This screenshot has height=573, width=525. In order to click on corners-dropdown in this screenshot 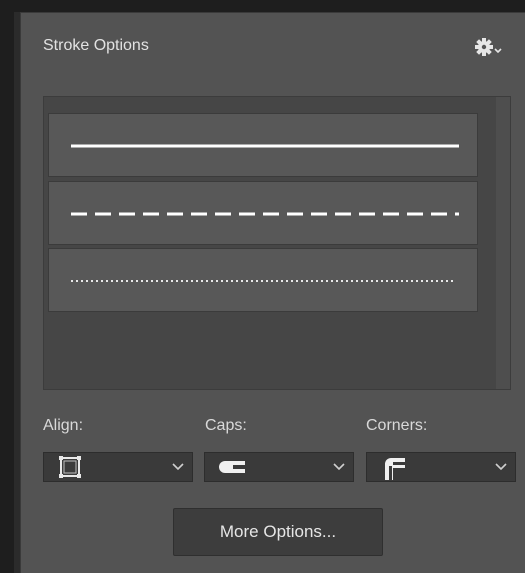, I will do `click(441, 467)`.